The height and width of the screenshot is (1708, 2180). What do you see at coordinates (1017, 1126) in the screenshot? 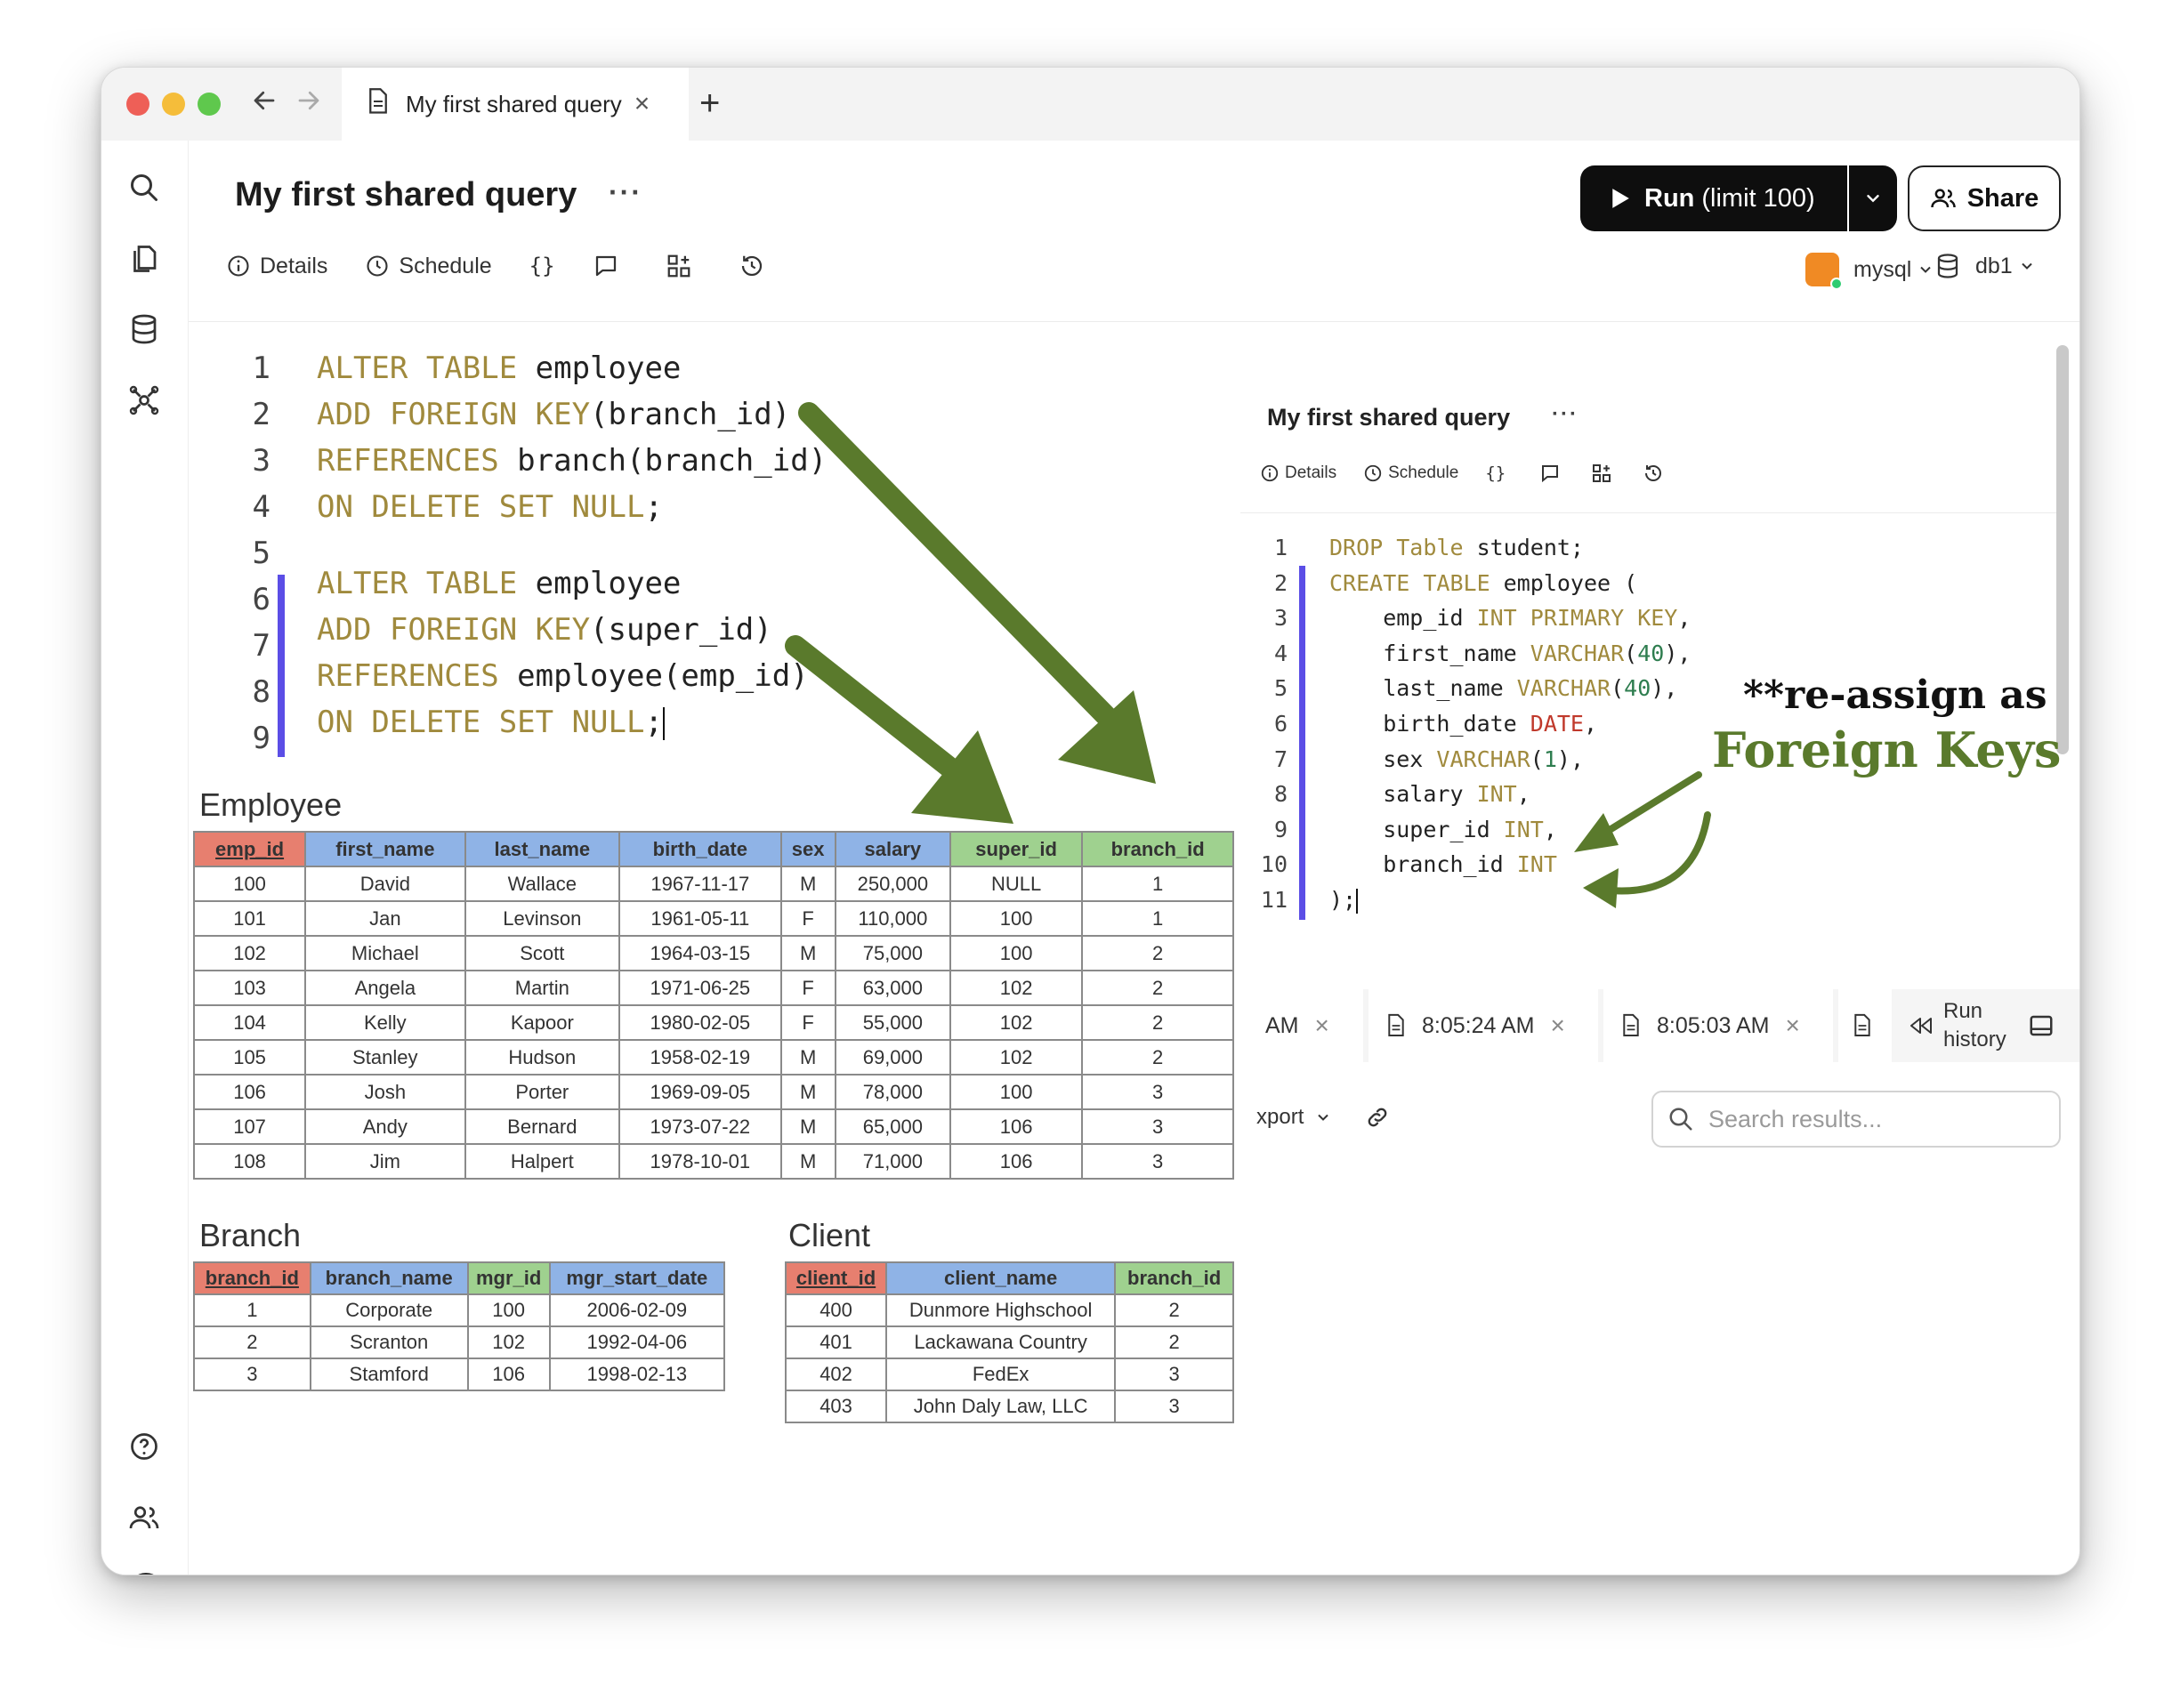
I see `table-cell: 106` at bounding box center [1017, 1126].